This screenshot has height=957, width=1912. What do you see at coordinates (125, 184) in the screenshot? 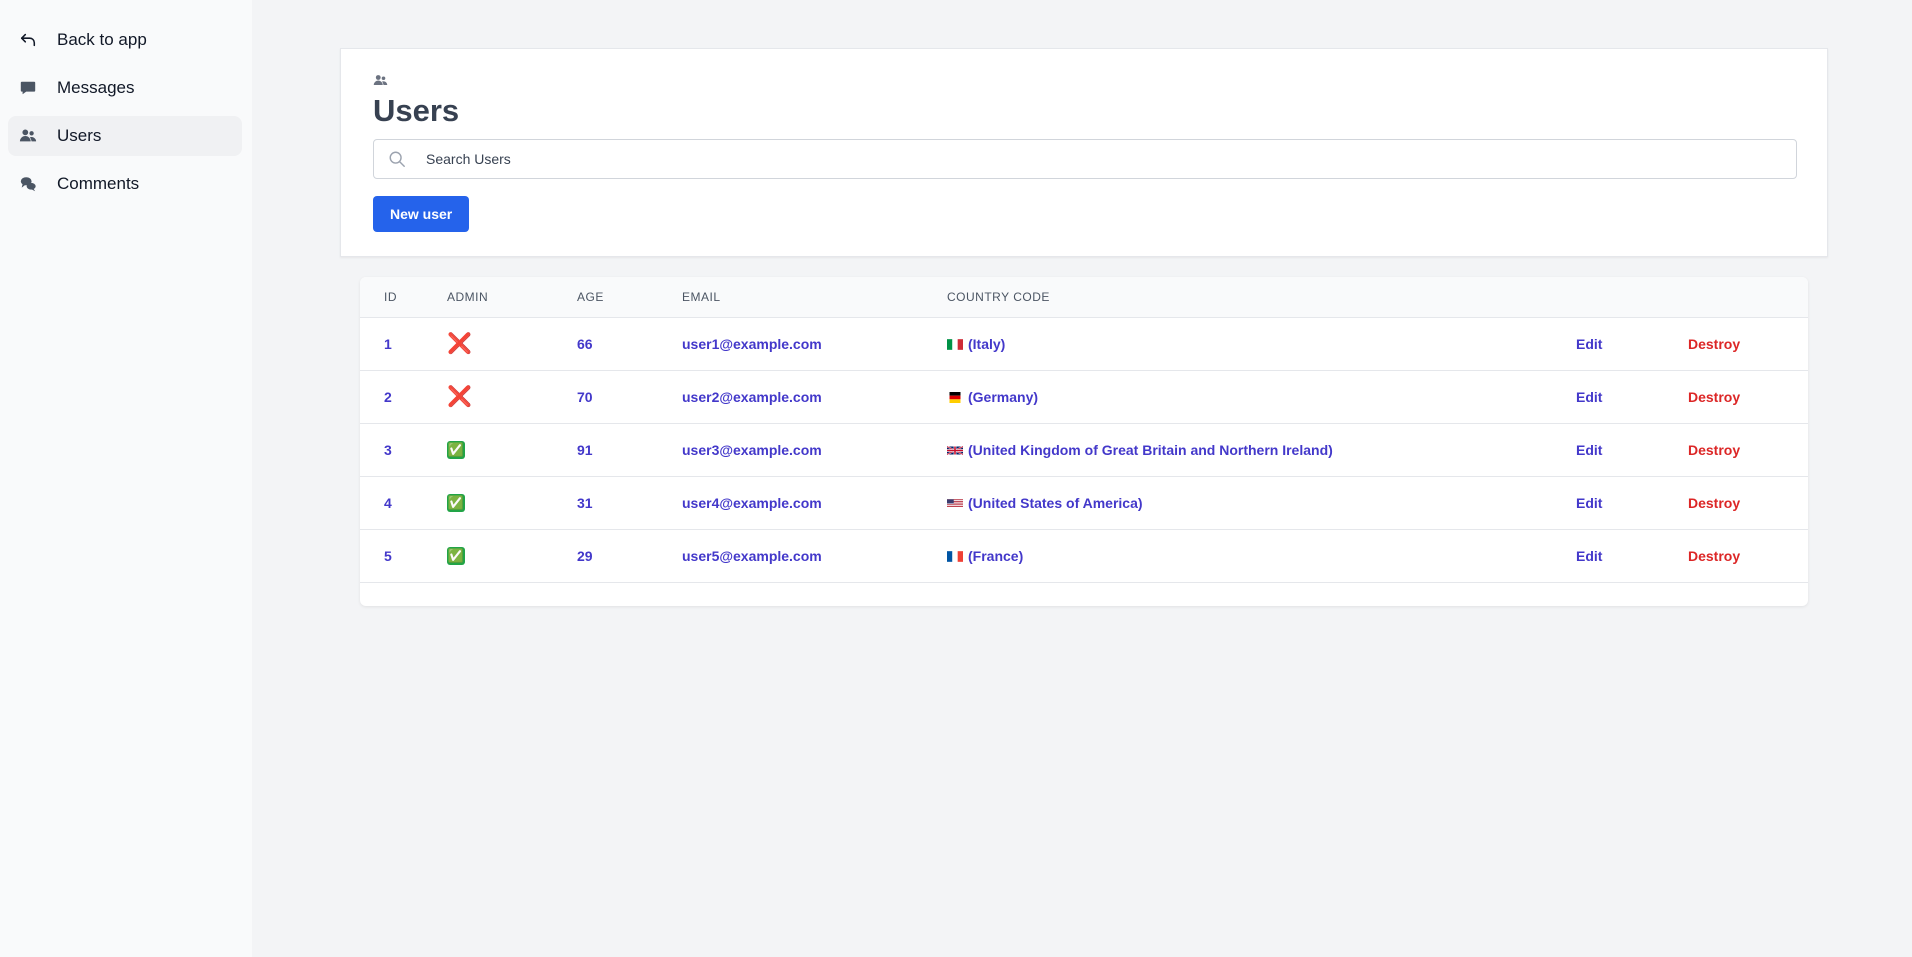
I see `sidebar-item-comments: Comments` at bounding box center [125, 184].